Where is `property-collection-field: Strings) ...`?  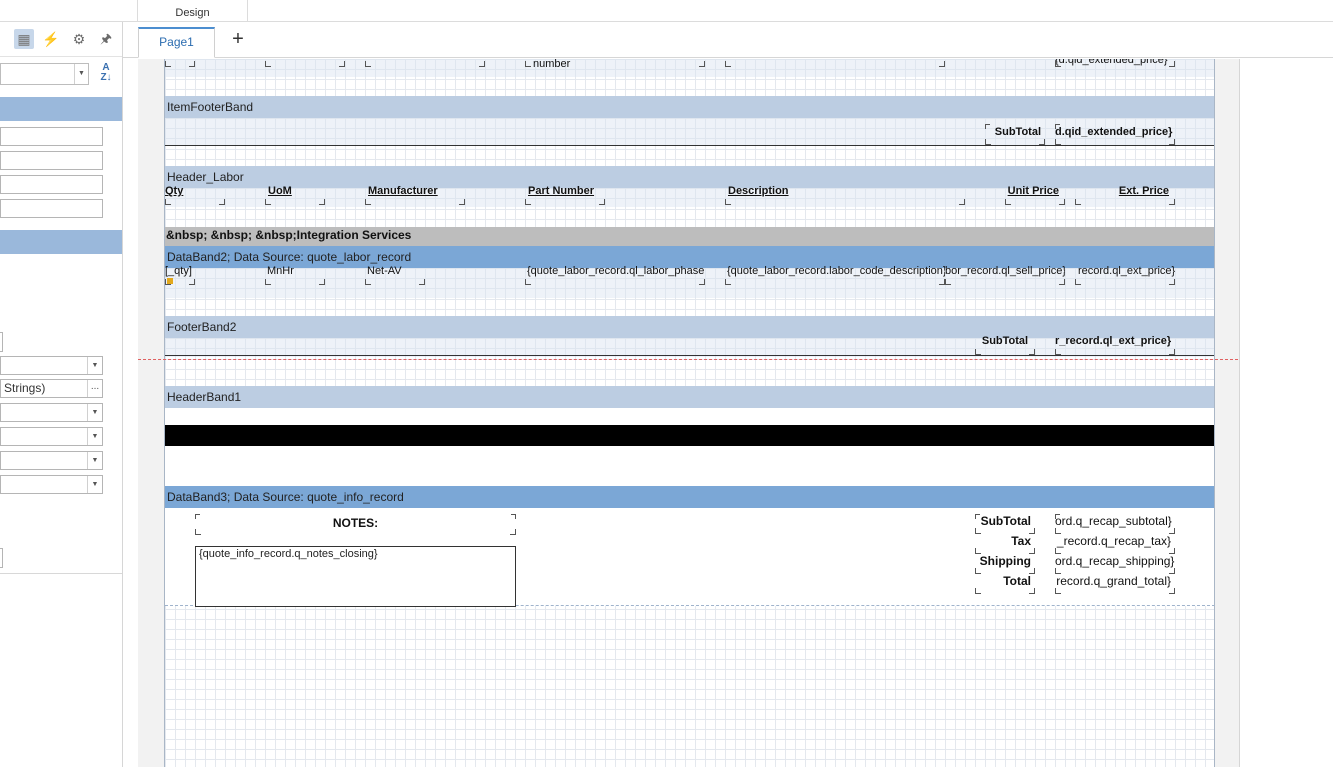 property-collection-field: Strings) ... is located at coordinates (51, 388).